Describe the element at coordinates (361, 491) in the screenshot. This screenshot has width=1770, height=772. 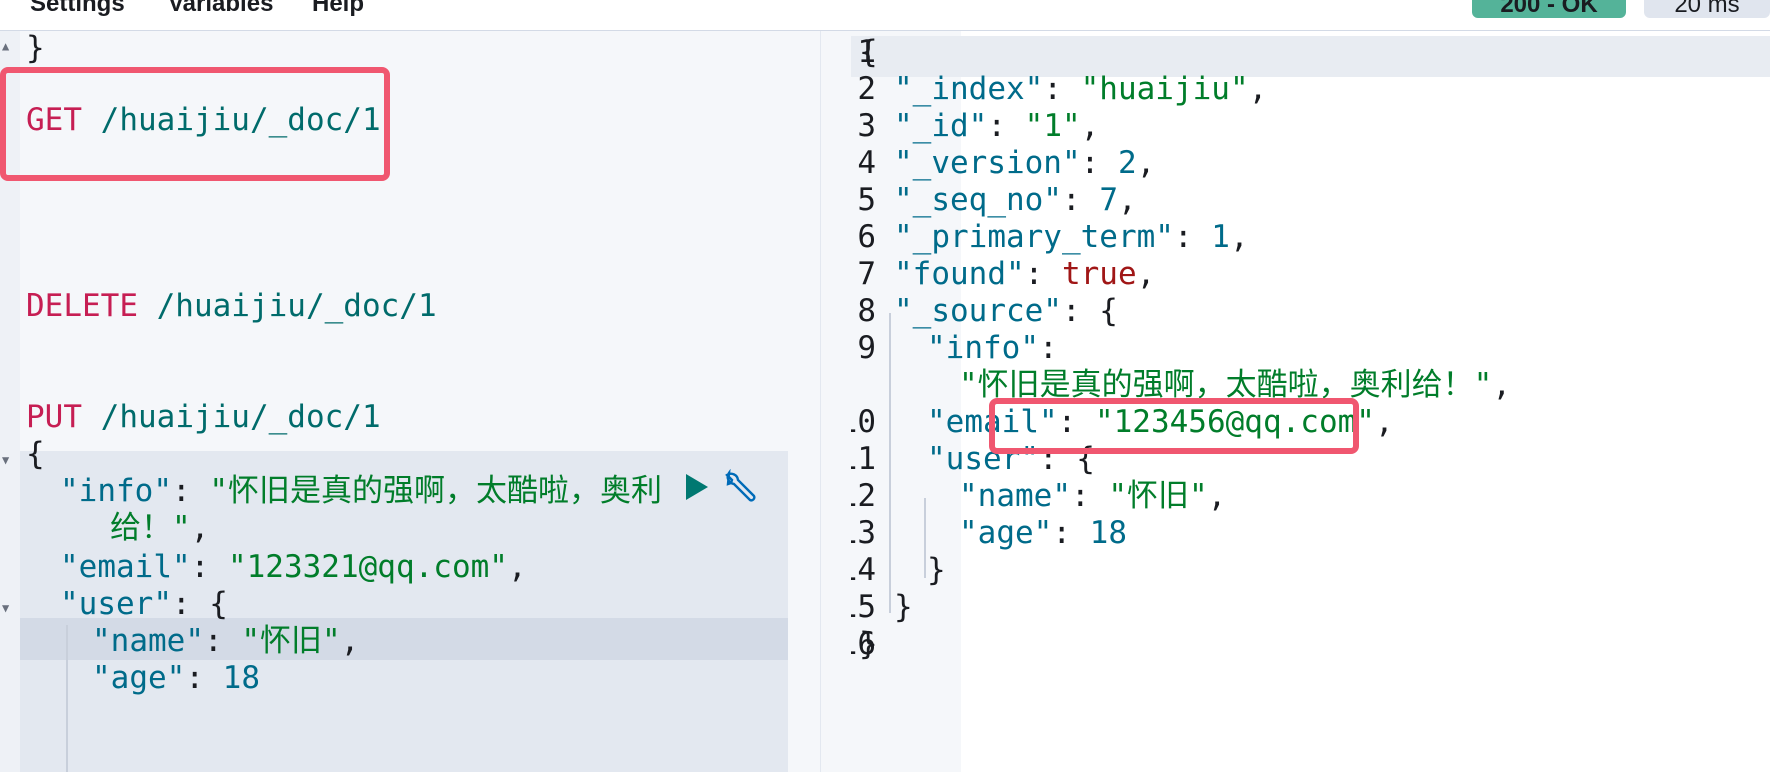
I see `info-line: "info": "怀旧是真的强啊，太酷啦，奥利` at that location.